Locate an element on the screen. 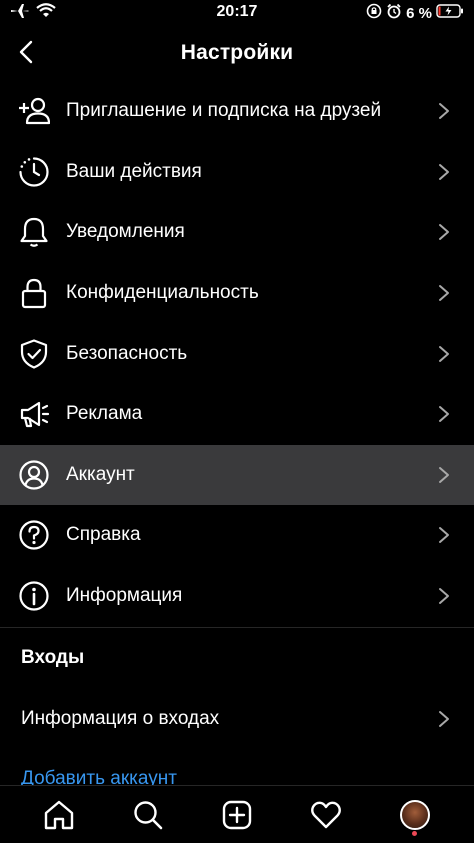 Image resolution: width=474 pixels, height=843 pixels. tab-search is located at coordinates (148, 815).